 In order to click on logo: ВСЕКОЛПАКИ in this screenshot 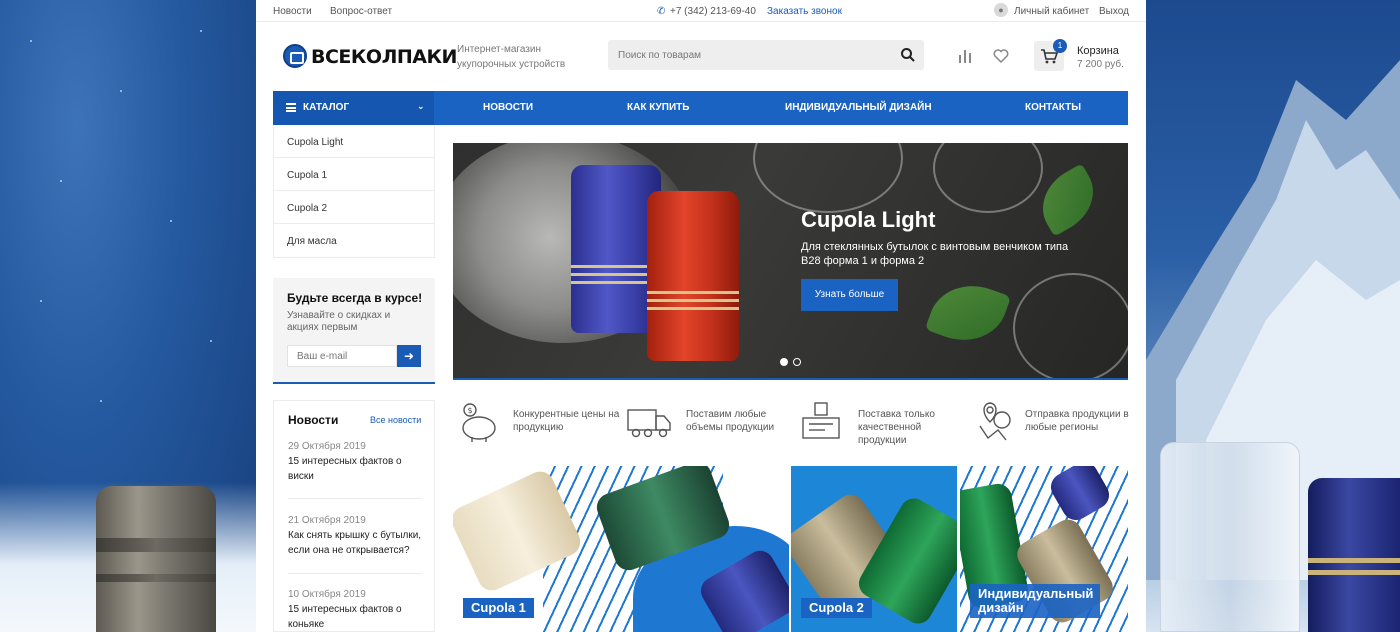, I will do `click(384, 57)`.